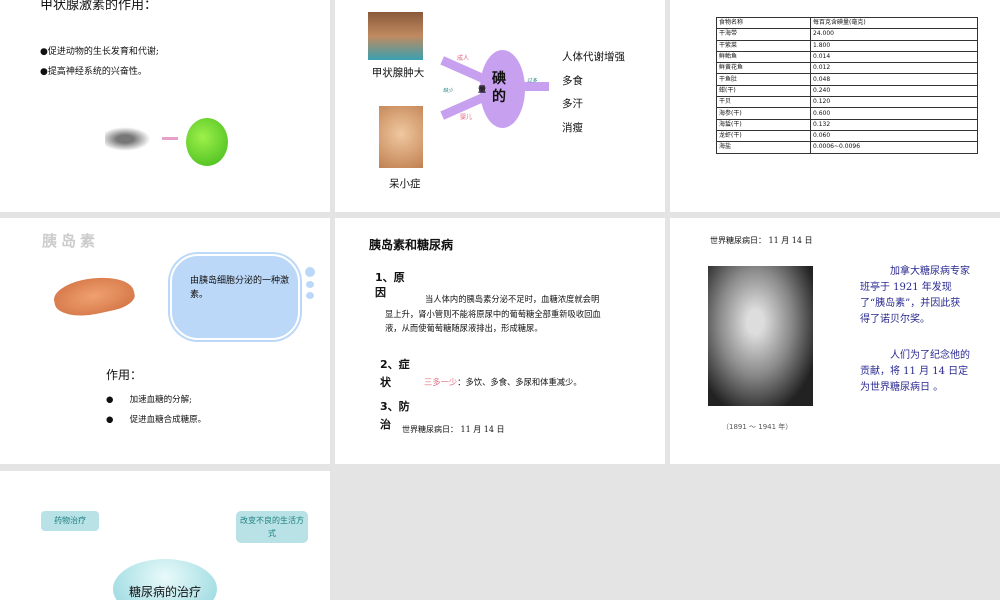  What do you see at coordinates (168, 420) in the screenshot?
I see `bullet-text: 促进血糖合成糖原。` at bounding box center [168, 420].